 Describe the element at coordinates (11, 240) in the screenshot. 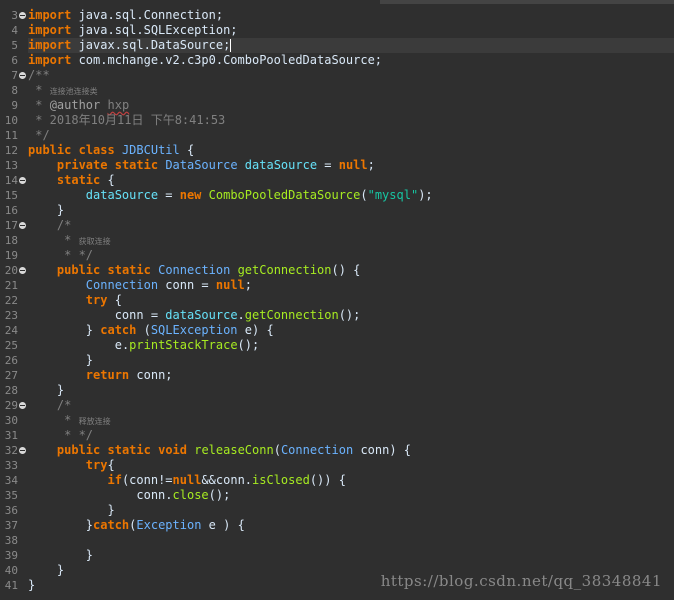

I see `line-number: 18` at that location.